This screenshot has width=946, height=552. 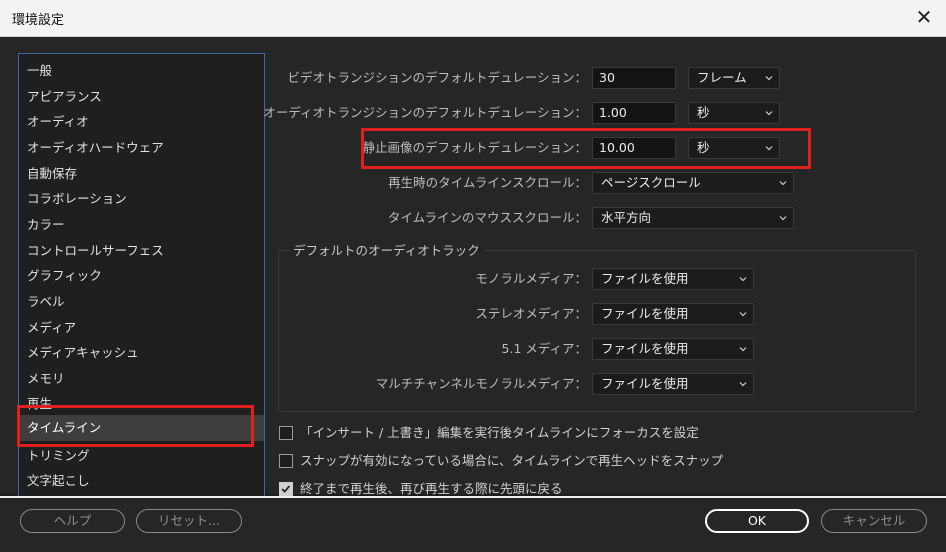 What do you see at coordinates (651, 182) in the screenshot?
I see `playback-scroll-value: ページスクロール` at bounding box center [651, 182].